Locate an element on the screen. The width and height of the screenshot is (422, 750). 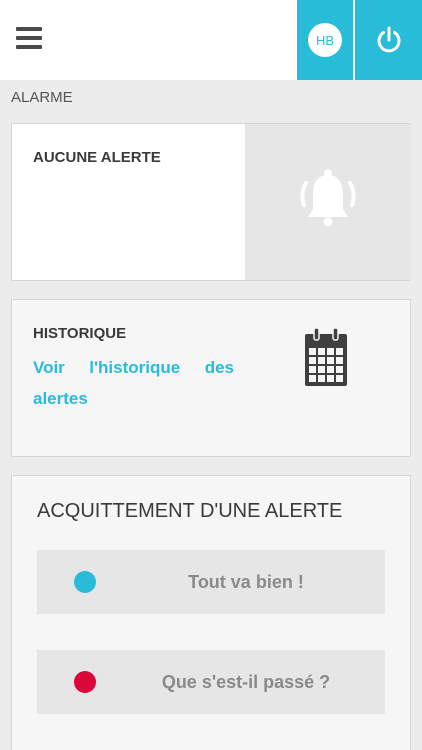
logout-button is located at coordinates (388, 40).